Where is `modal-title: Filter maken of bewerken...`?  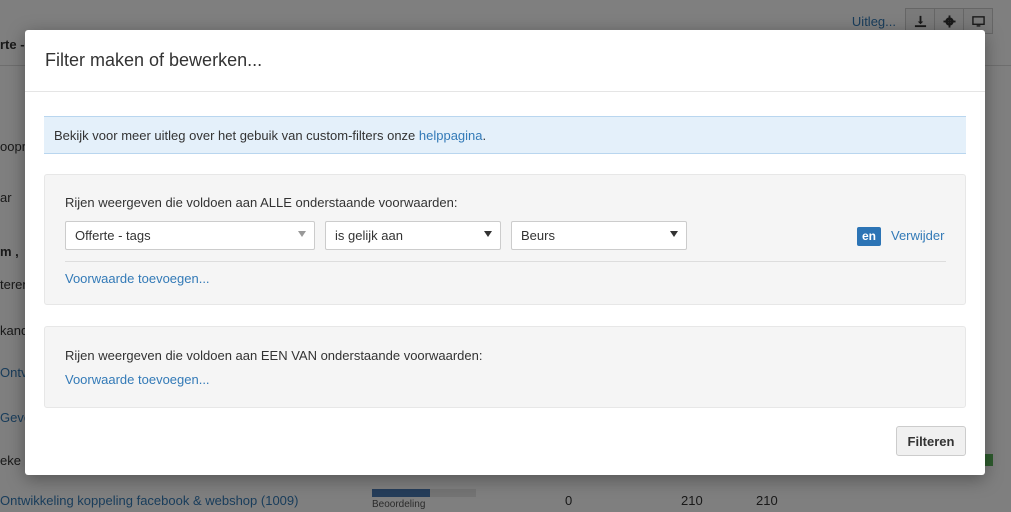
modal-title: Filter maken of bewerken... is located at coordinates (154, 60).